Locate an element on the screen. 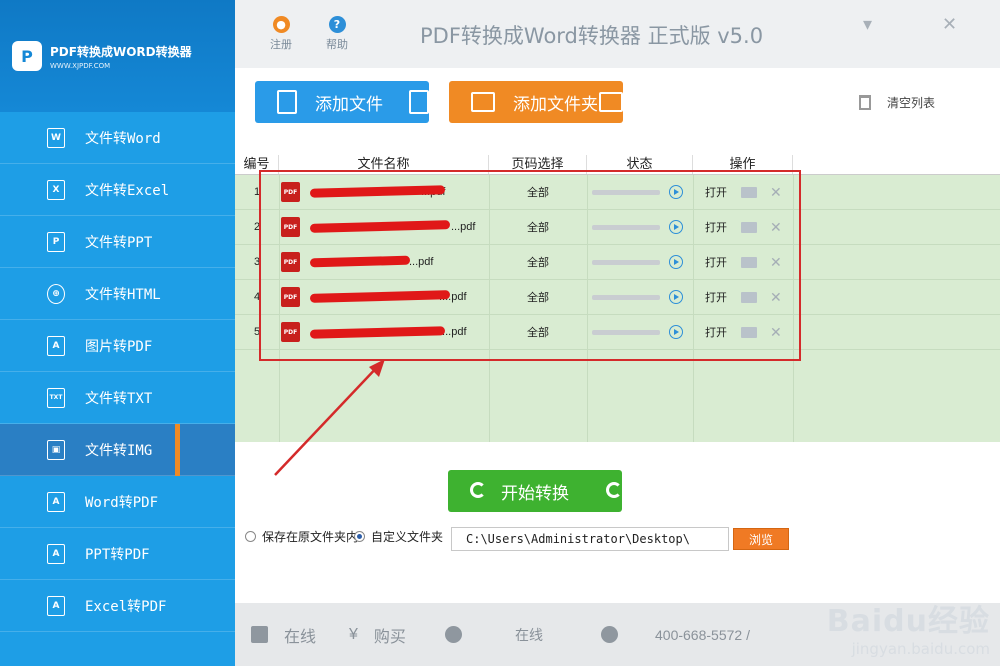 The height and width of the screenshot is (666, 1000). word-icon: W is located at coordinates (56, 137).